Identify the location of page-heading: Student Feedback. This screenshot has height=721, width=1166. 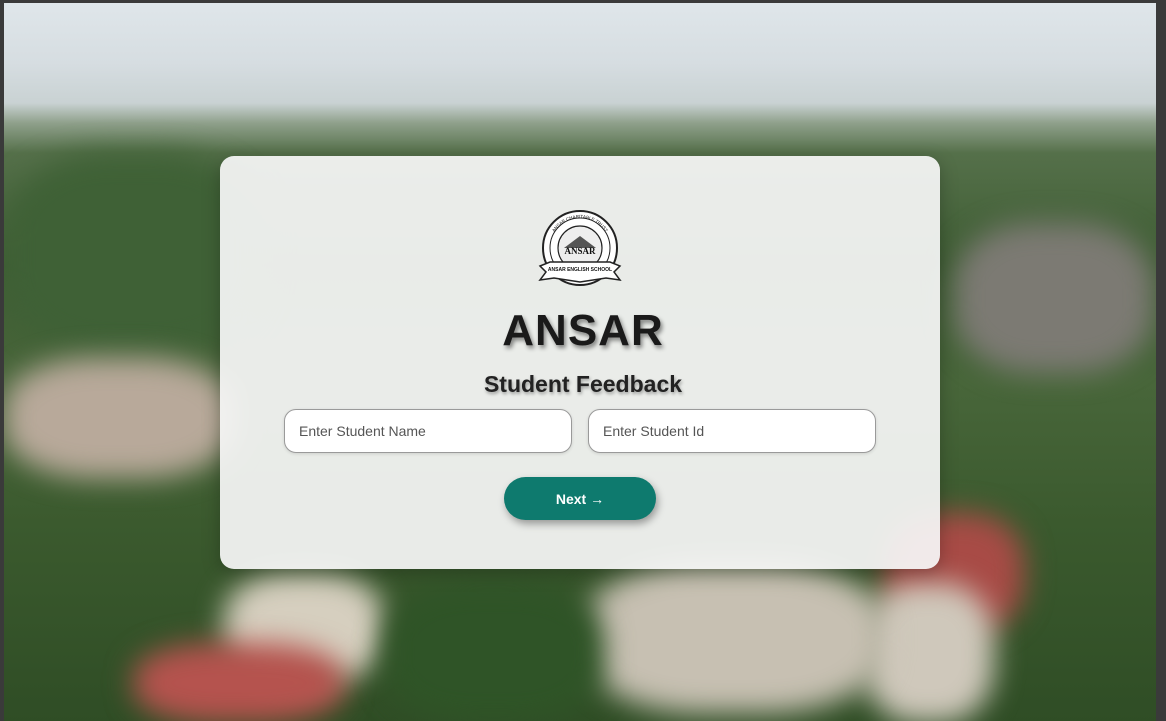
(583, 384).